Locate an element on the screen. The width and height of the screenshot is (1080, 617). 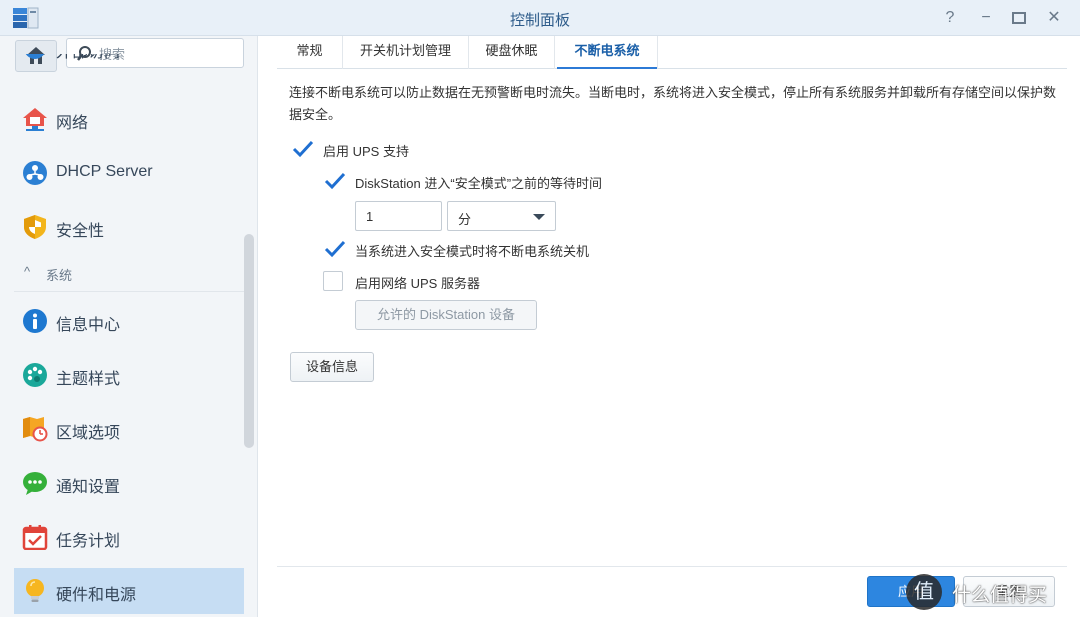
sidebar-item-hardware-power: 硬件和电源 is located at coordinates (129, 591).